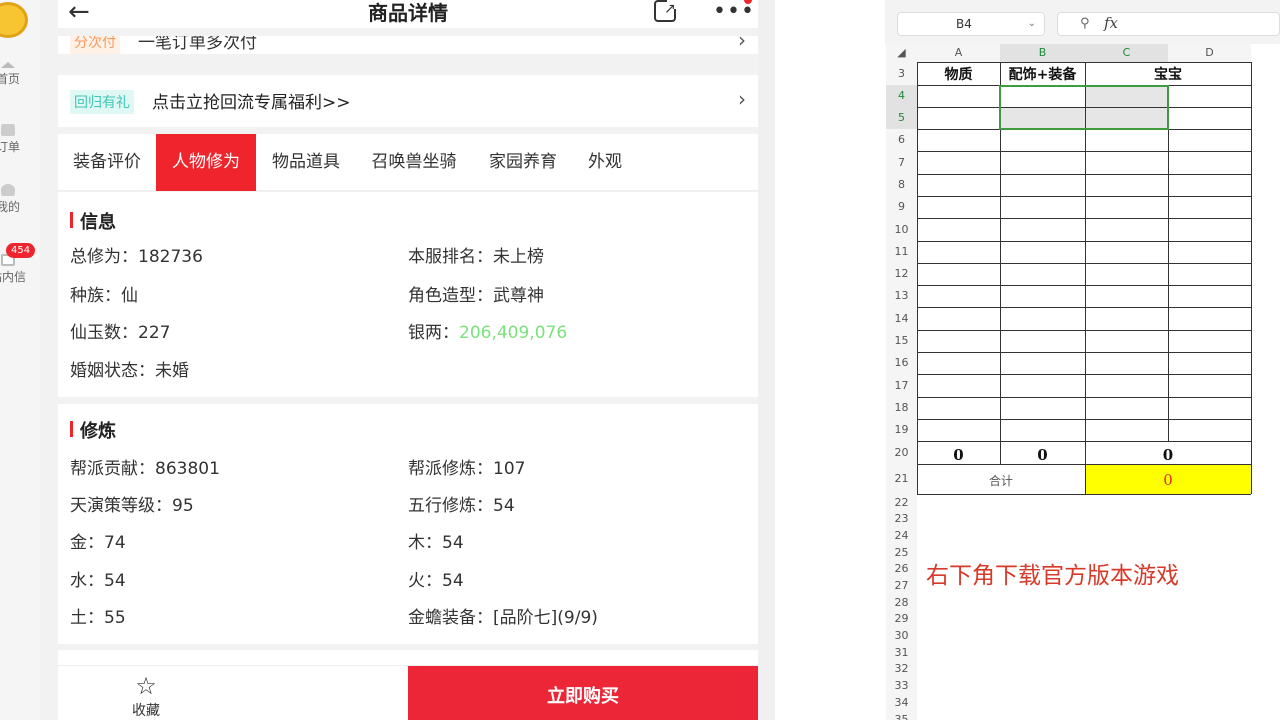 The image size is (1280, 720). I want to click on row-header-3: 3, so click(901, 73).